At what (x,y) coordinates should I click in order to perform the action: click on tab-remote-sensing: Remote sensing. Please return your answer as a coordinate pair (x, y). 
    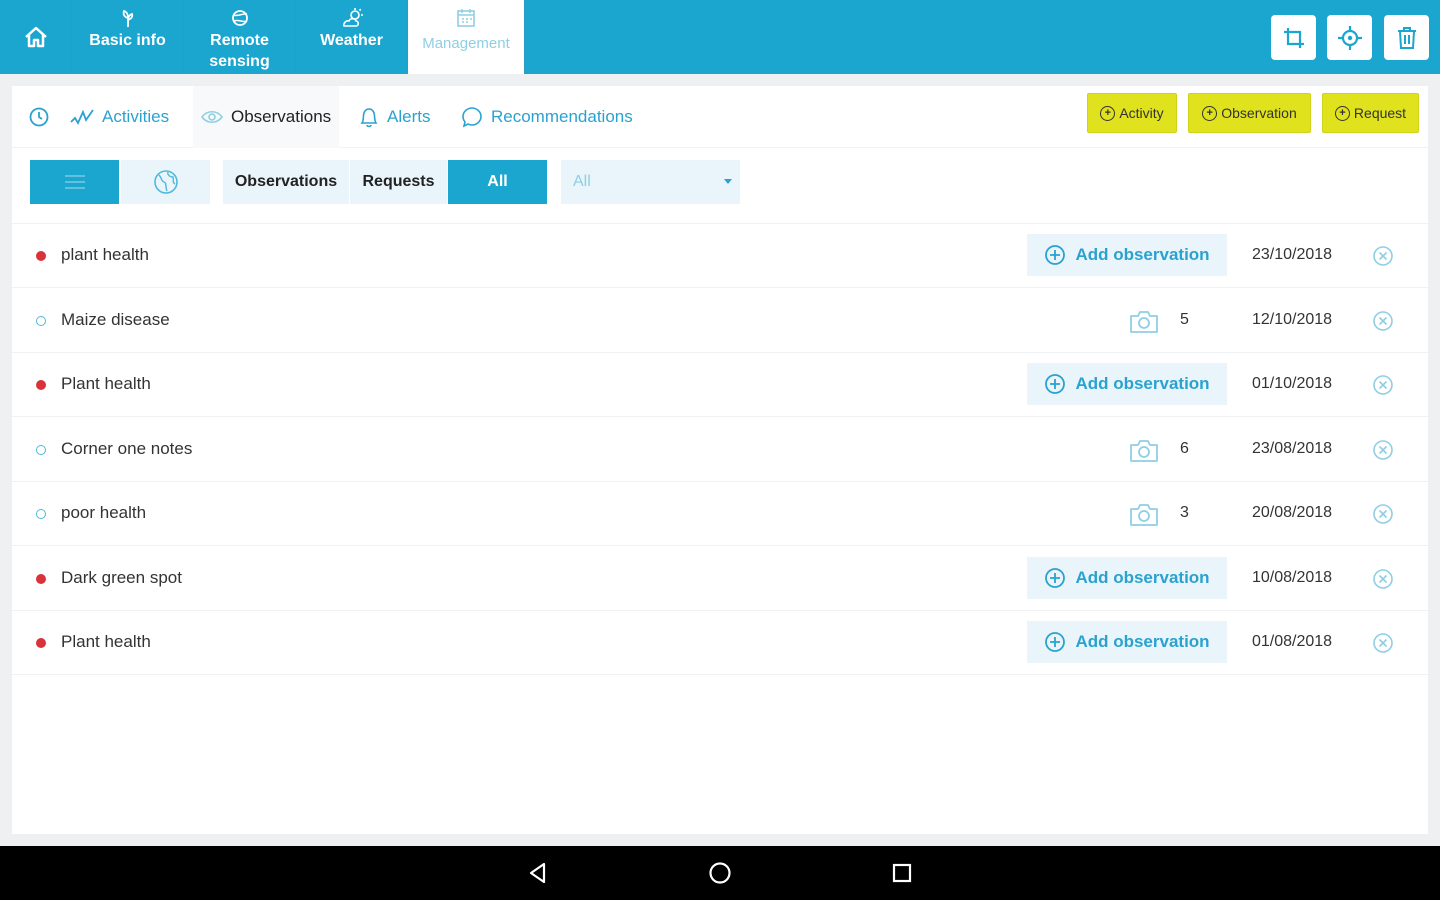
    Looking at the image, I should click on (240, 37).